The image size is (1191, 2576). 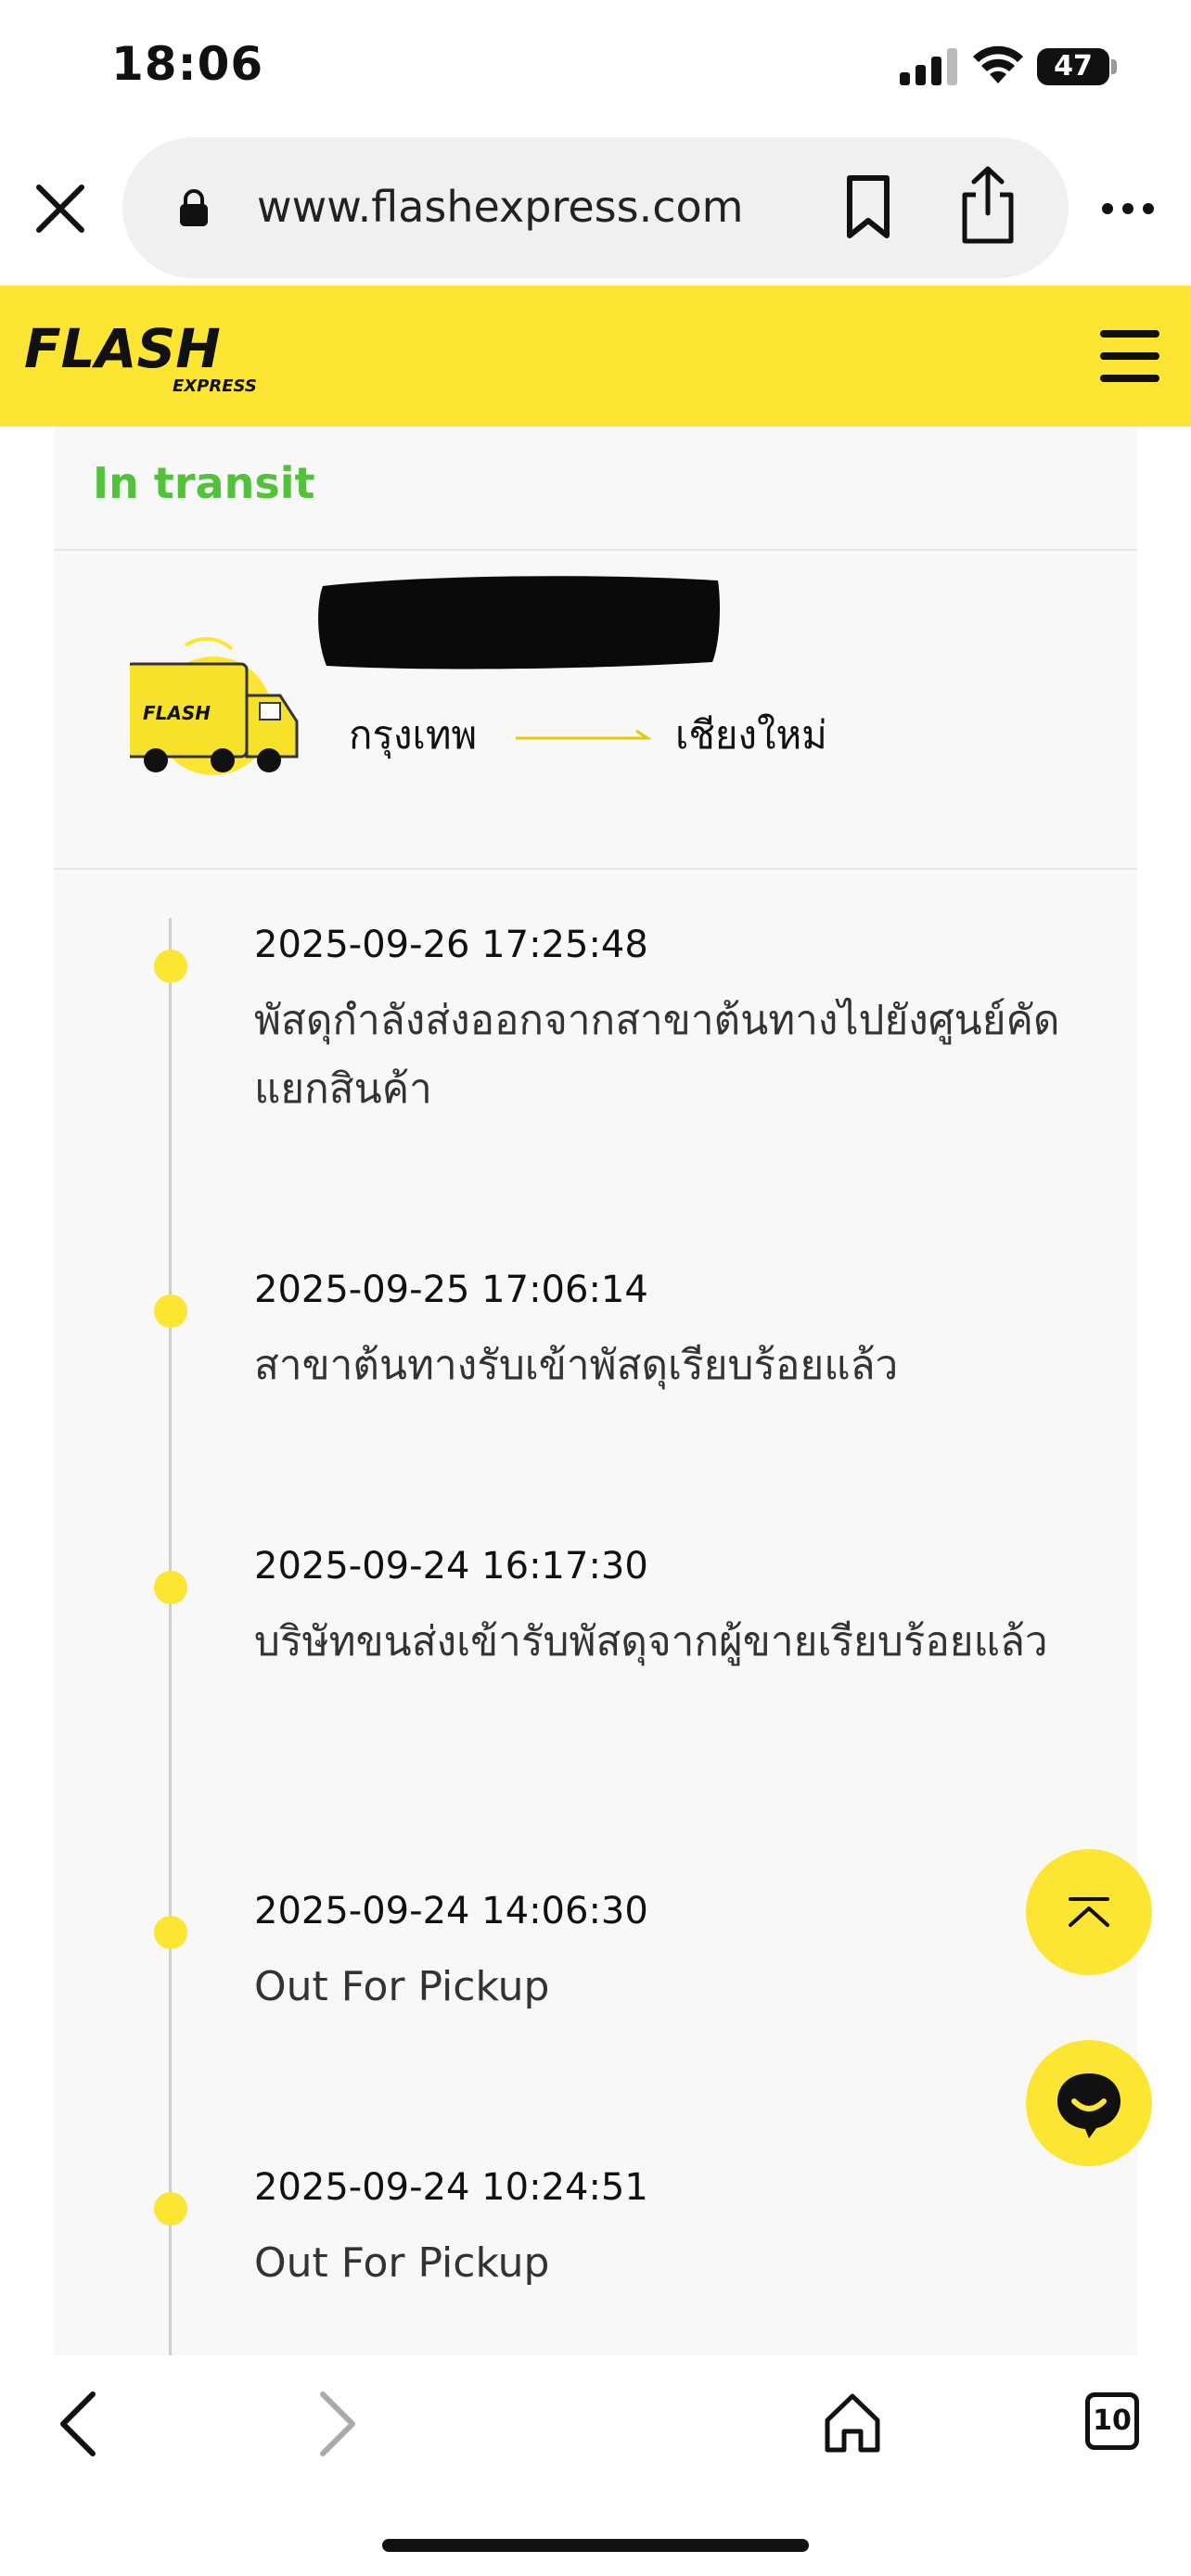 I want to click on battery-tip, so click(x=1114, y=66).